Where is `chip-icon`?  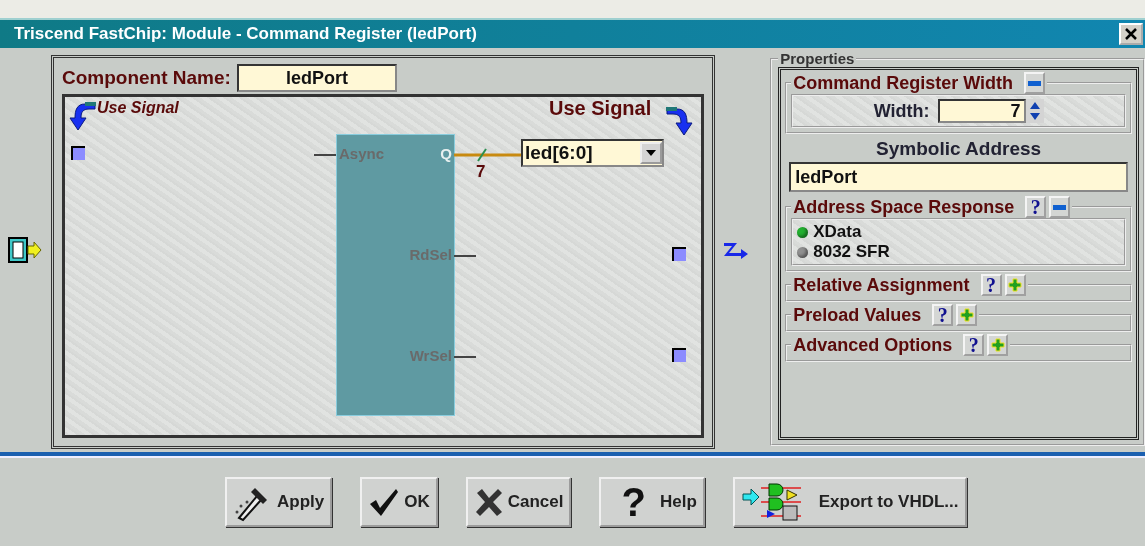 chip-icon is located at coordinates (25, 250).